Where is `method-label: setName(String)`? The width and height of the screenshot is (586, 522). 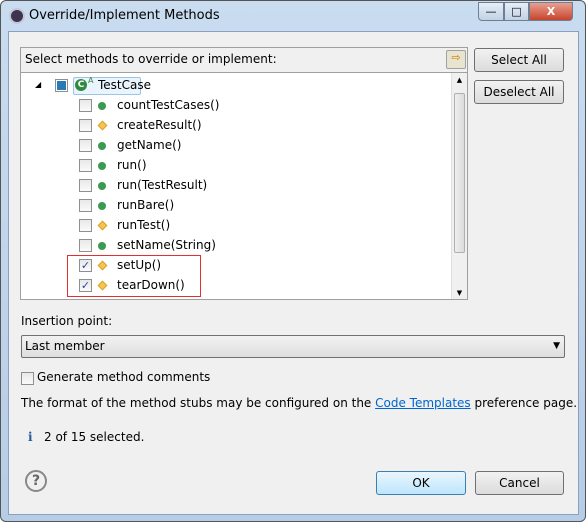
method-label: setName(String) is located at coordinates (166, 245).